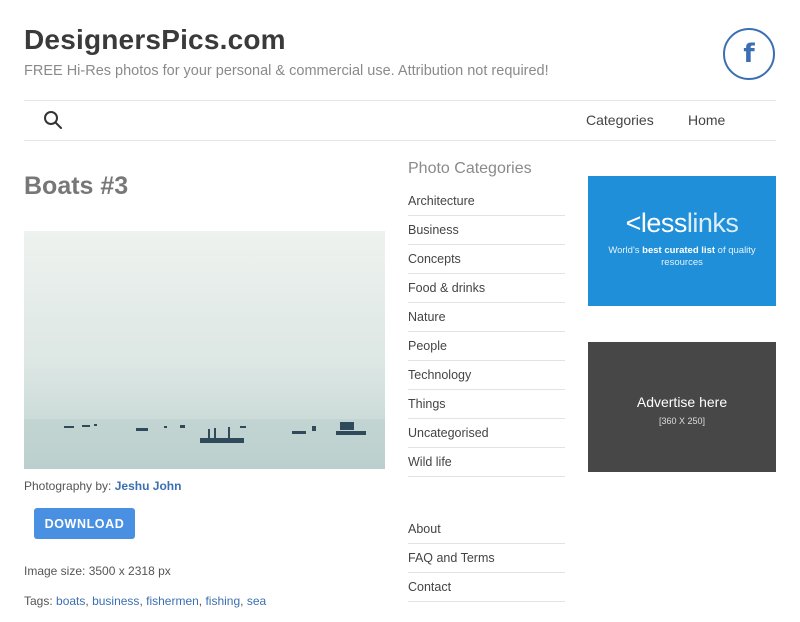  I want to click on tag-link-business: business, so click(115, 601).